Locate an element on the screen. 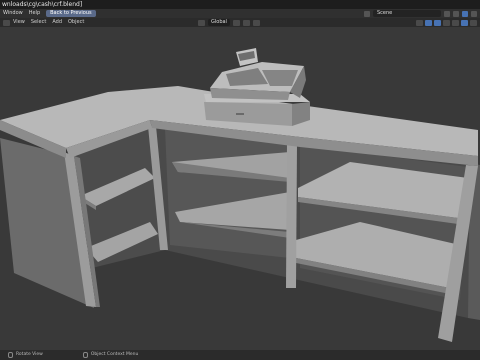 The height and width of the screenshot is (360, 480). xray-icon is located at coordinates (446, 22).